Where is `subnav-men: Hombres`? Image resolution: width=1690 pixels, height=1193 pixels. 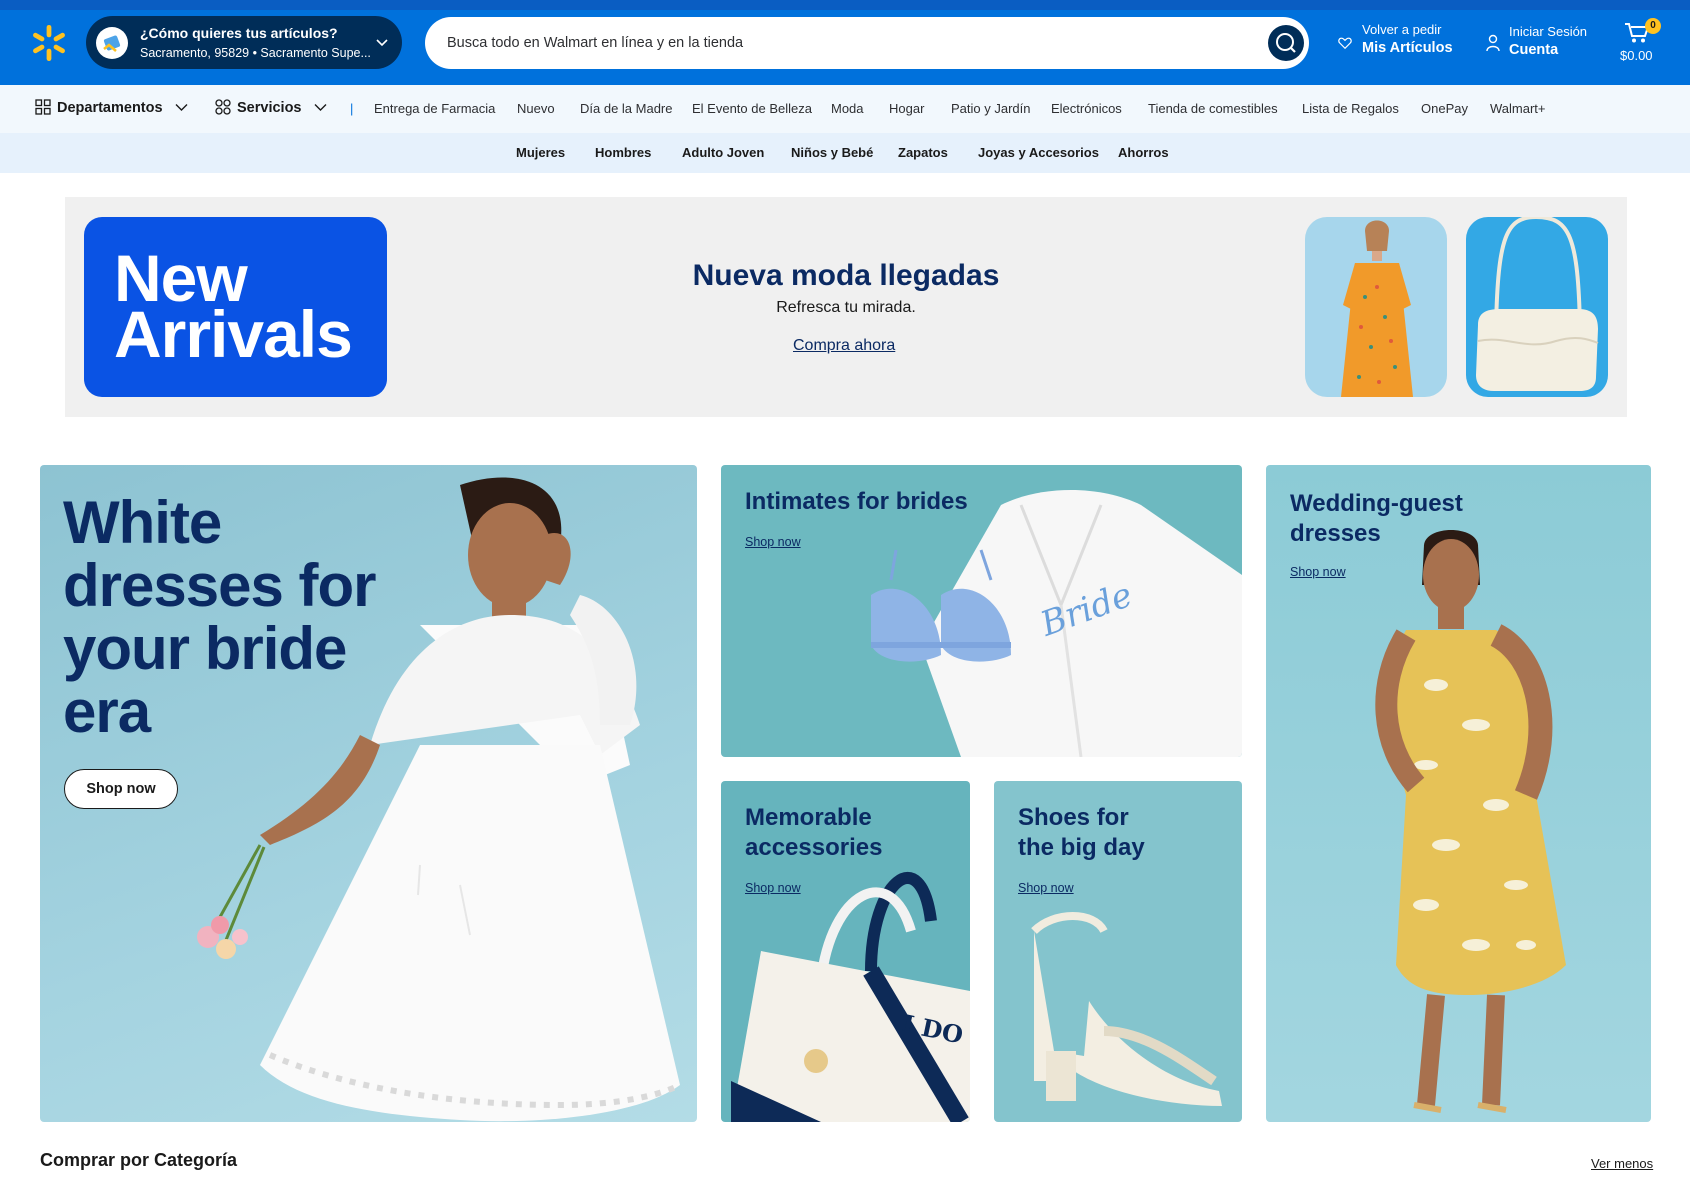 subnav-men: Hombres is located at coordinates (623, 152).